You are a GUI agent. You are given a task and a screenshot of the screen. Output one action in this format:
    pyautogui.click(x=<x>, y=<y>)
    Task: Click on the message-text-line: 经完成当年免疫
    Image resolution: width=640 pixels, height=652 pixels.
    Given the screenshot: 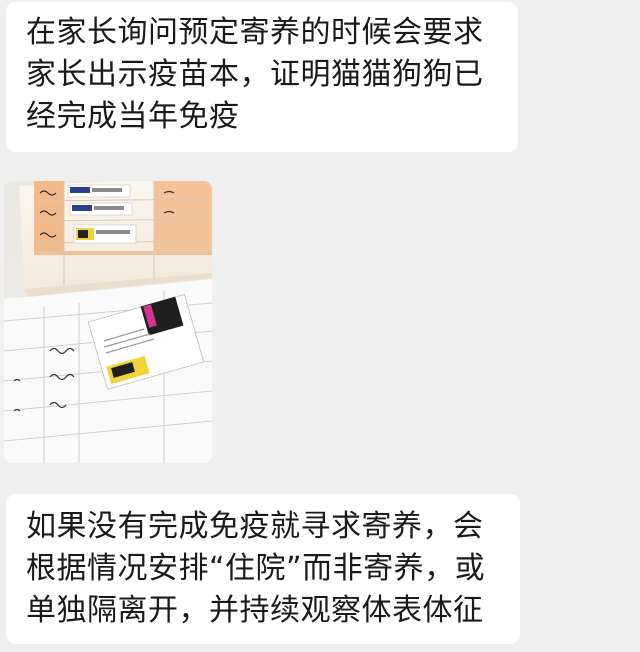 What is the action you would take?
    pyautogui.click(x=133, y=116)
    